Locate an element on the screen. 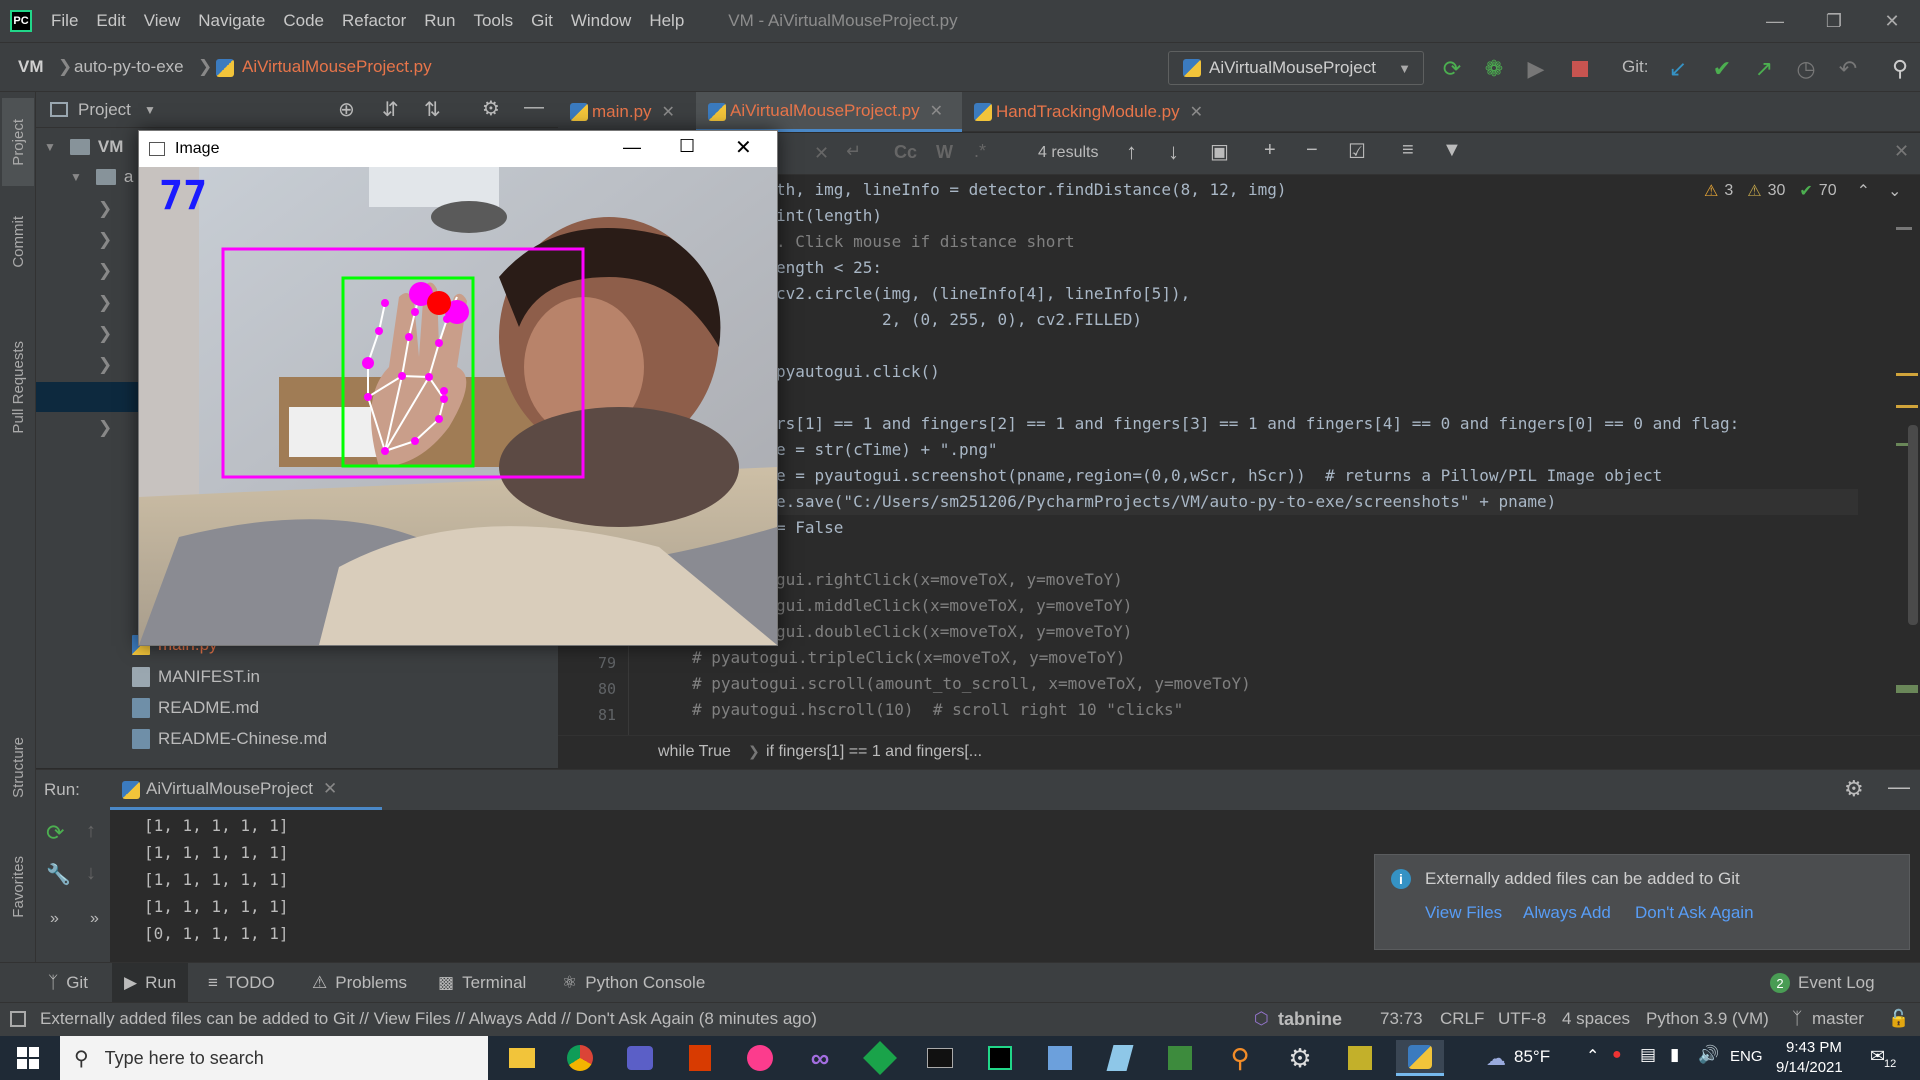  history-icon: ◷ is located at coordinates (1806, 69).